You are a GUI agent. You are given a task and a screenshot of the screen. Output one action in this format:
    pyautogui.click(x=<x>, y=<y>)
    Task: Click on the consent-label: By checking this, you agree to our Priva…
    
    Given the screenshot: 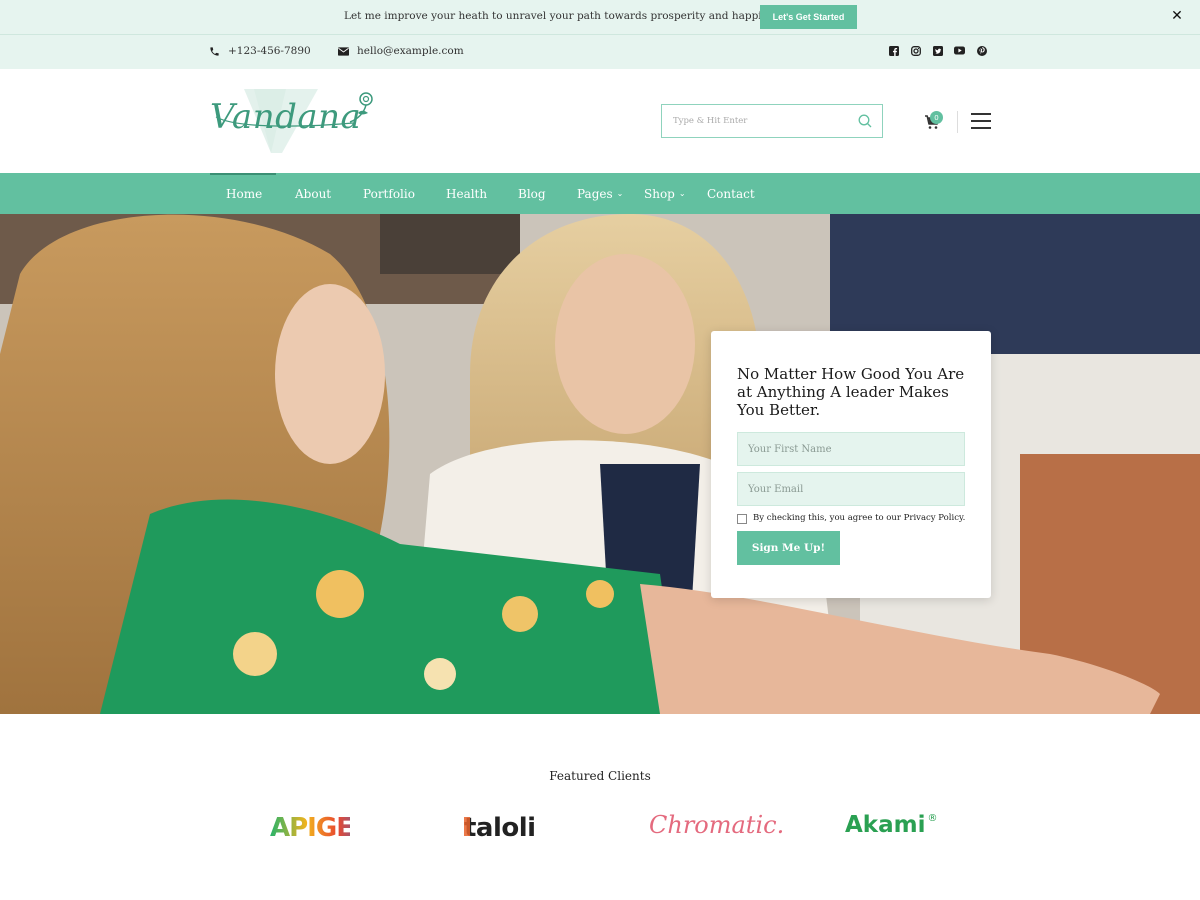 What is the action you would take?
    pyautogui.click(x=859, y=518)
    